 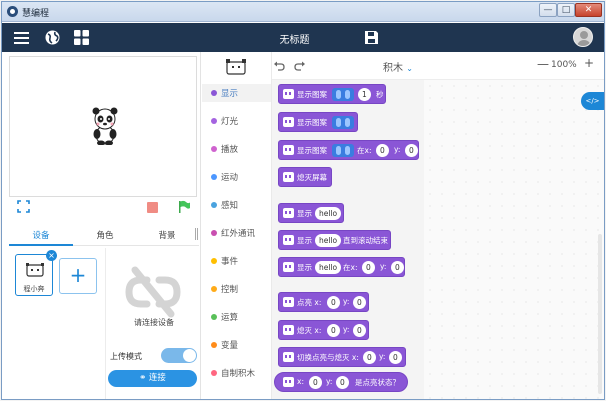 I want to click on device-card-codey: 程小奔 ×, so click(x=36, y=273).